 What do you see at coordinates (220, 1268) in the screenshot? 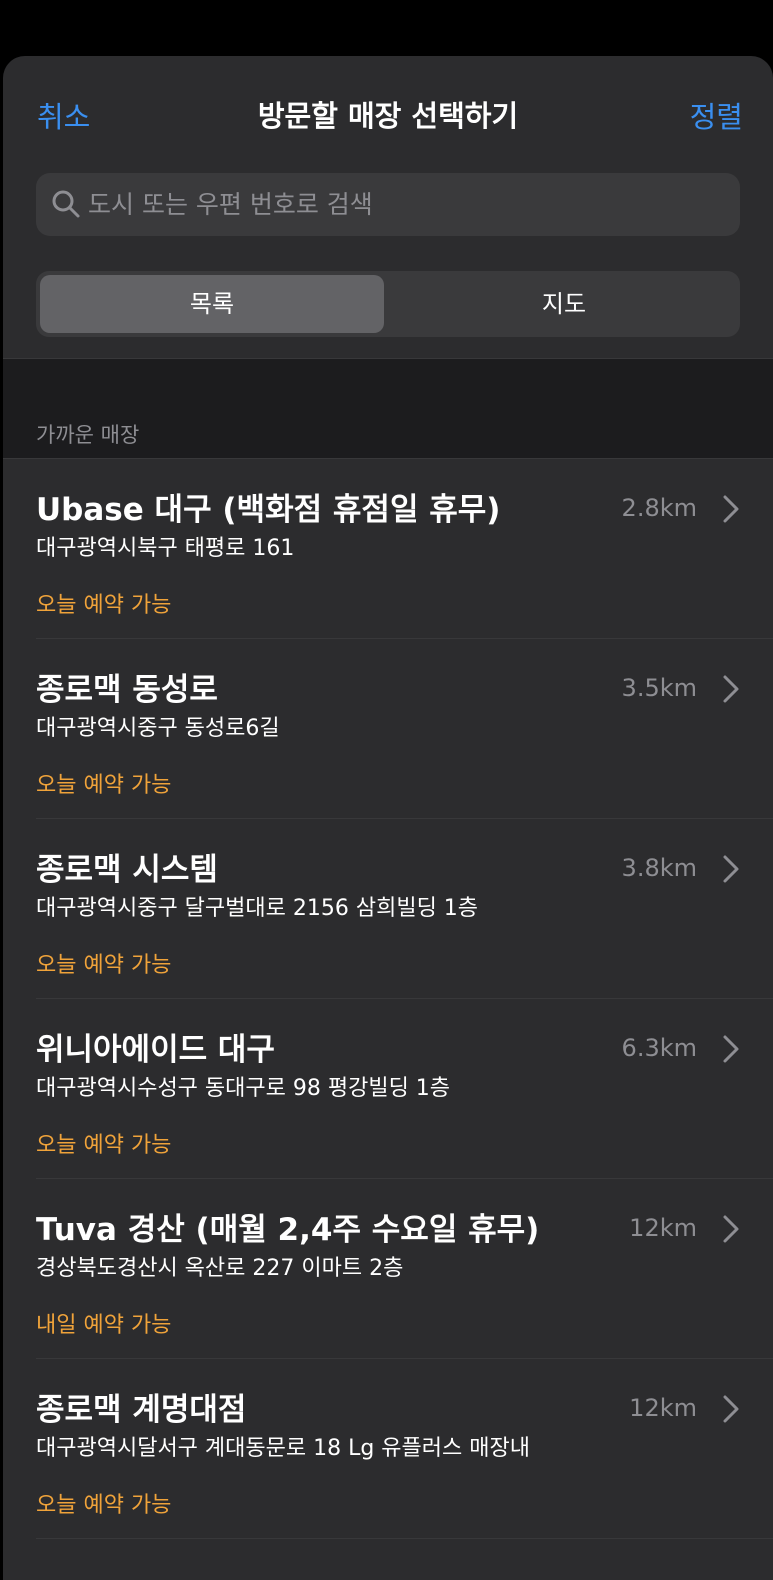
I see `store-address: 경상북도경산시 옥산로 227 이마트 2층` at bounding box center [220, 1268].